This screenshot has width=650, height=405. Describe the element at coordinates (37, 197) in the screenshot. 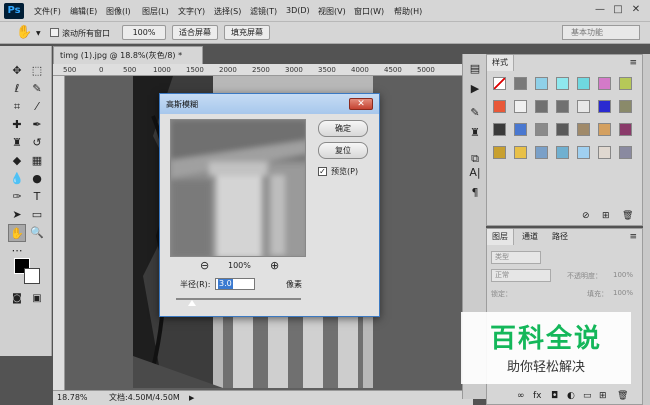

I see `type-tool-icon: T` at that location.